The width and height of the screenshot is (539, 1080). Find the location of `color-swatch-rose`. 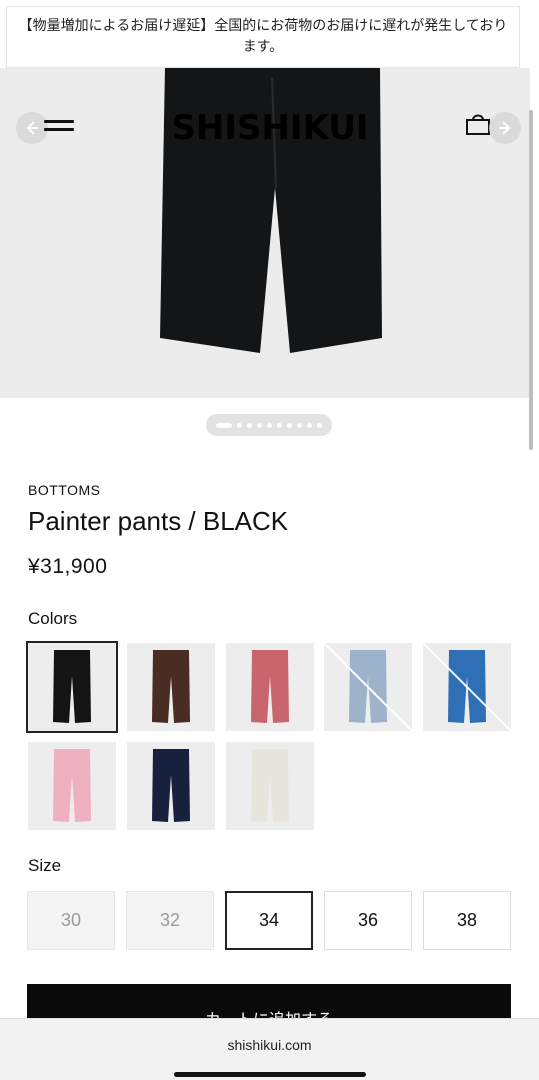

color-swatch-rose is located at coordinates (270, 687).